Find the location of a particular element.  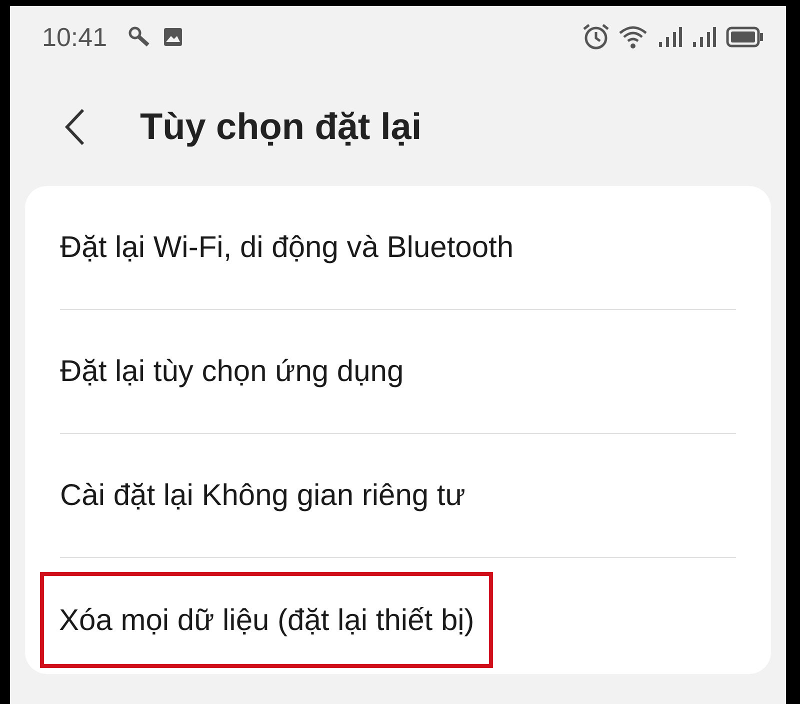

back-icon is located at coordinates (75, 127).